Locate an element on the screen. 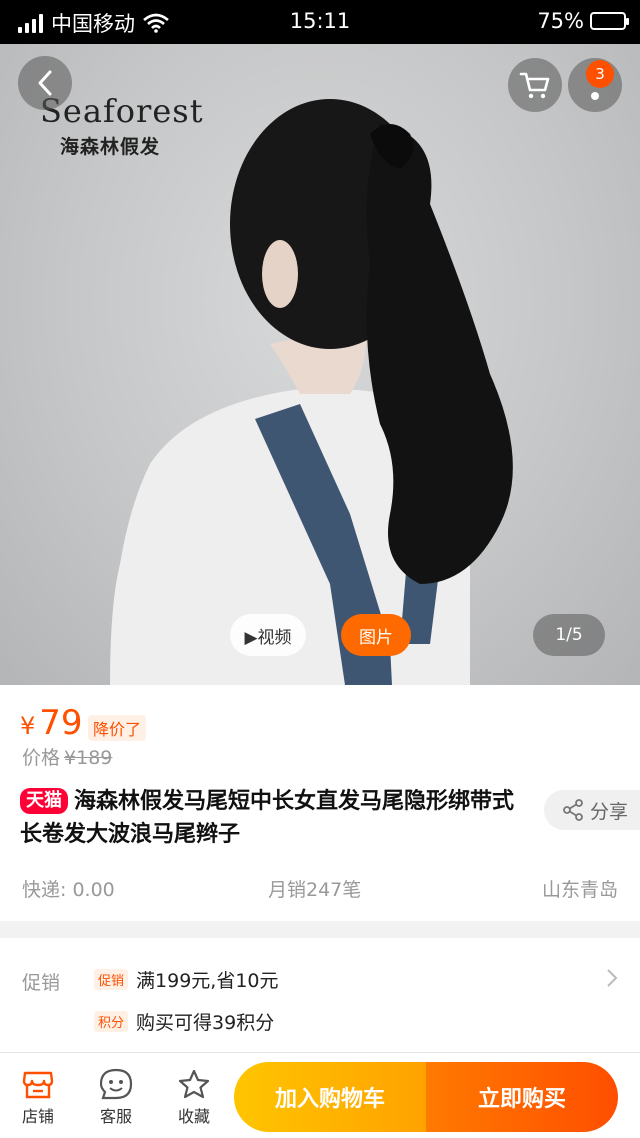 The width and height of the screenshot is (640, 1138). promotion-label: 促销 is located at coordinates (41, 983).